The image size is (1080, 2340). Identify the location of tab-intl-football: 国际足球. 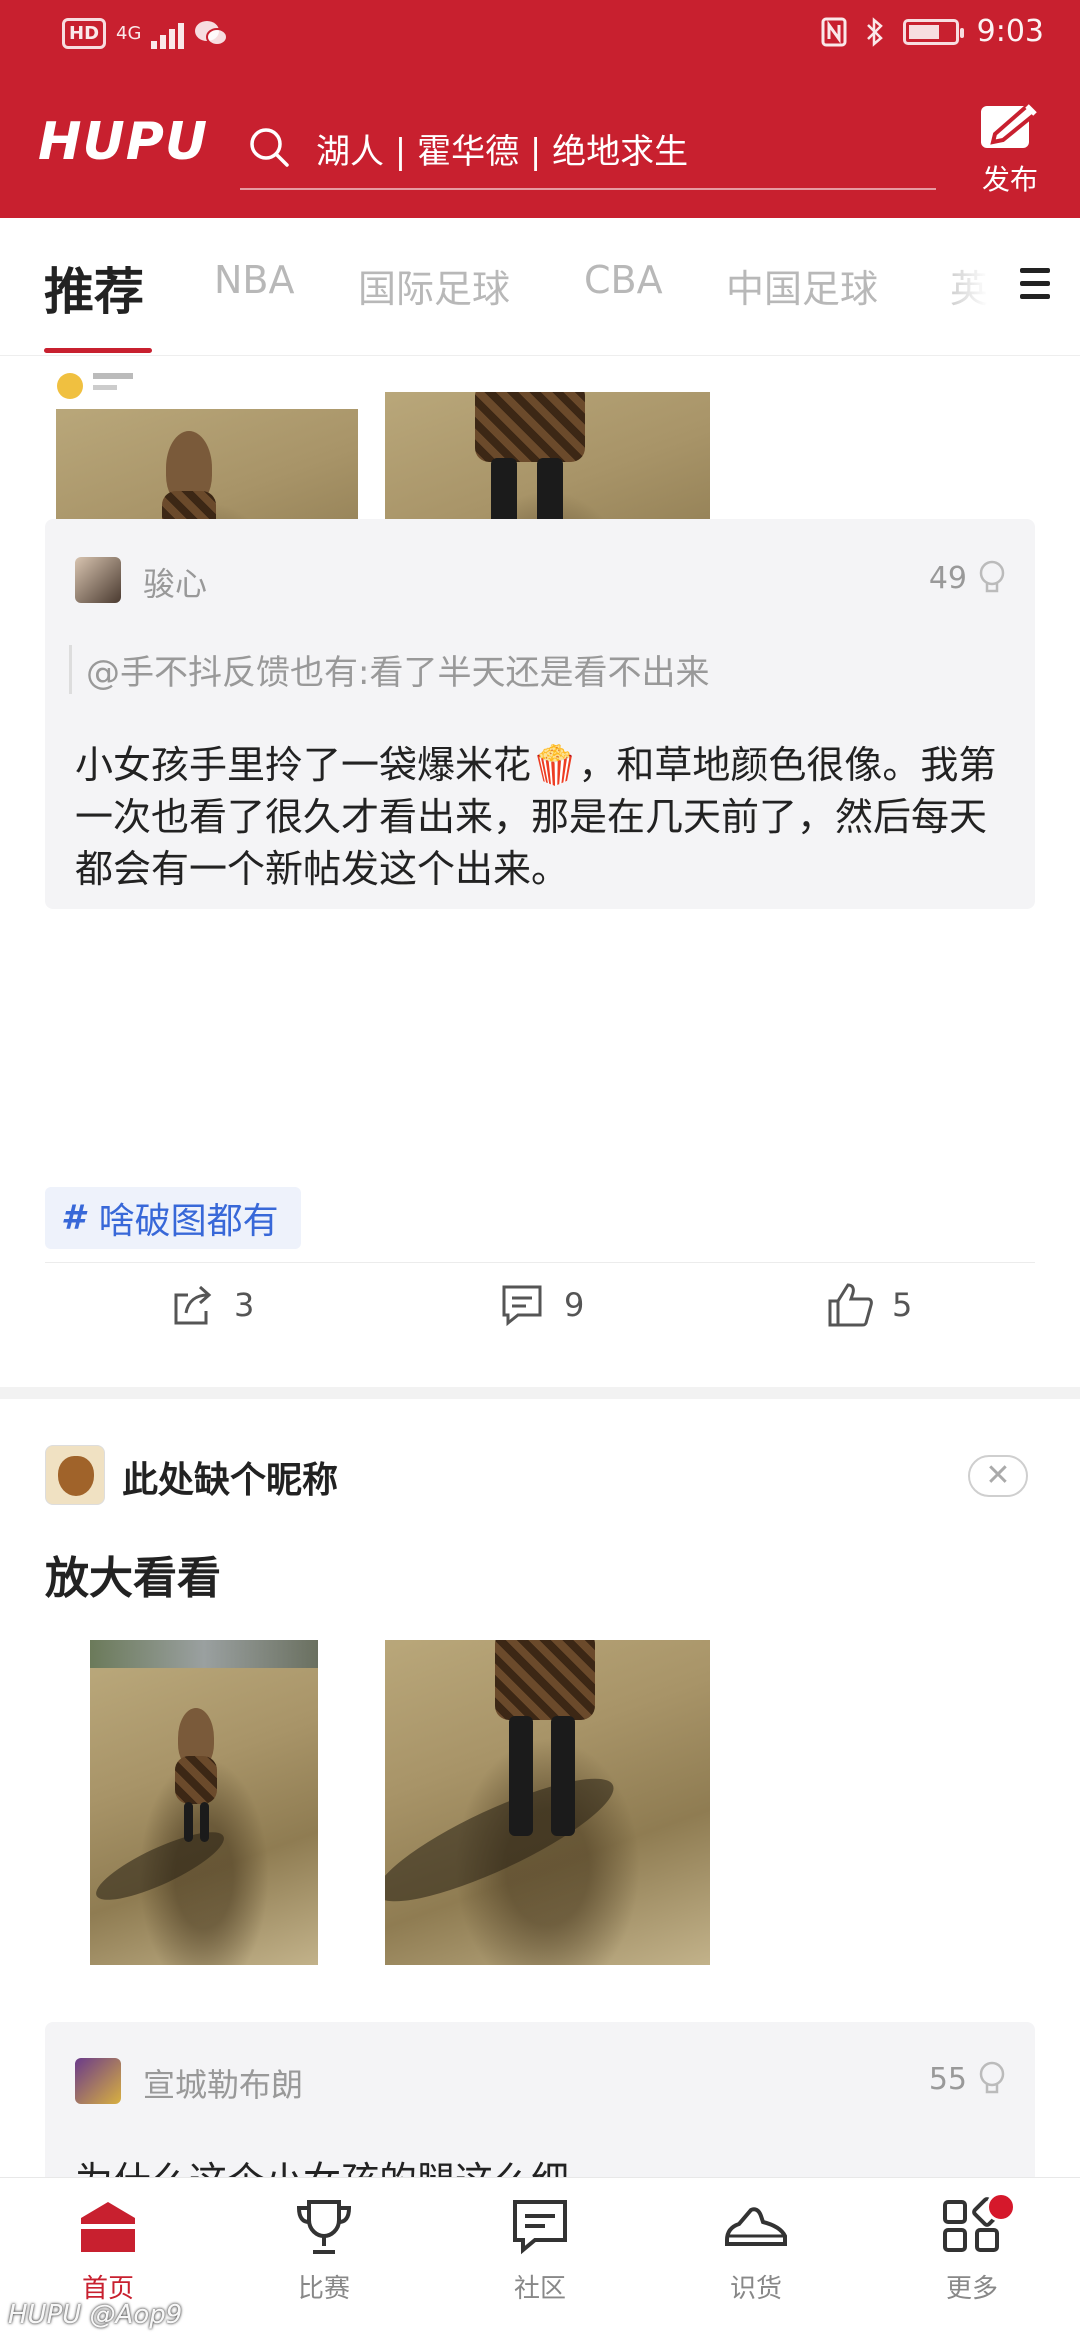
(434, 285).